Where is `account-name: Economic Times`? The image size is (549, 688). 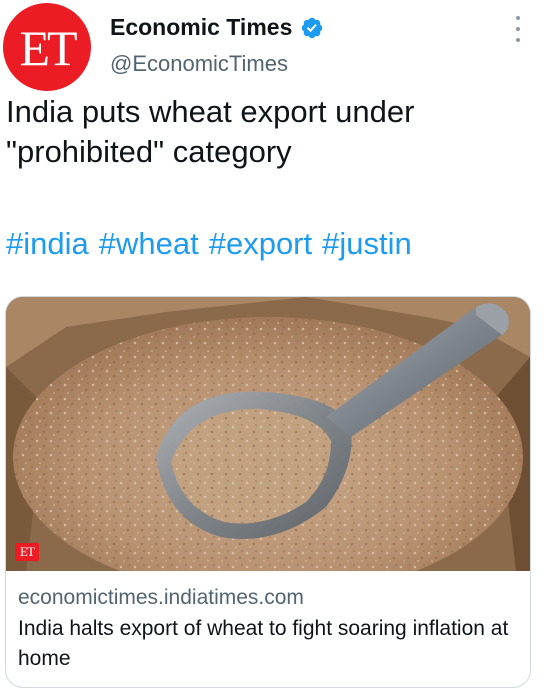 account-name: Economic Times is located at coordinates (201, 27).